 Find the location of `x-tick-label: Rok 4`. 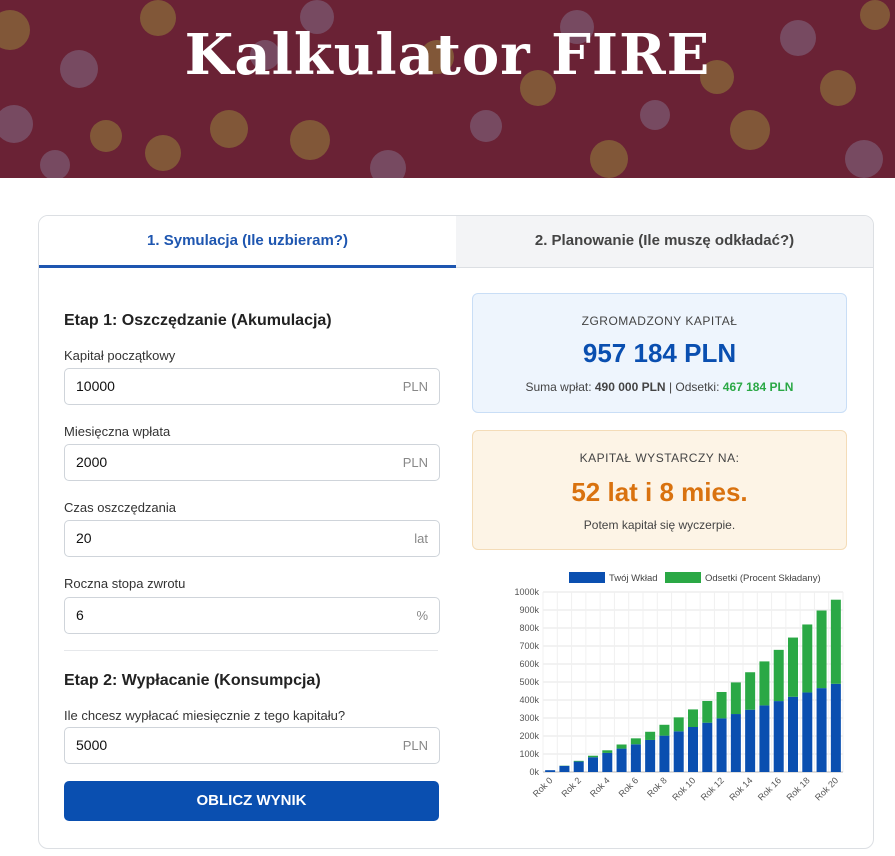

x-tick-label: Rok 4 is located at coordinates (600, 787).